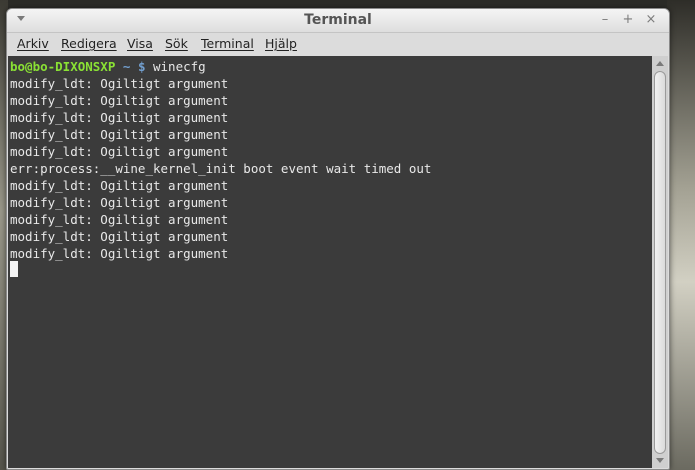  What do you see at coordinates (63, 66) in the screenshot?
I see `prompt-user-host: bo@bo-DIXONSXP` at bounding box center [63, 66].